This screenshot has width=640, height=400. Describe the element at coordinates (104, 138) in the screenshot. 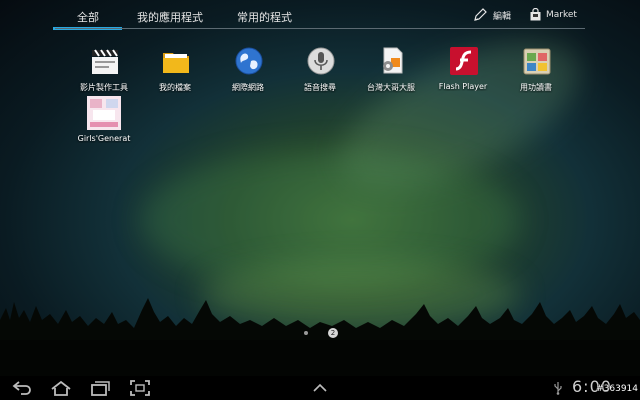

I see `app-label: Girls'Generat` at that location.